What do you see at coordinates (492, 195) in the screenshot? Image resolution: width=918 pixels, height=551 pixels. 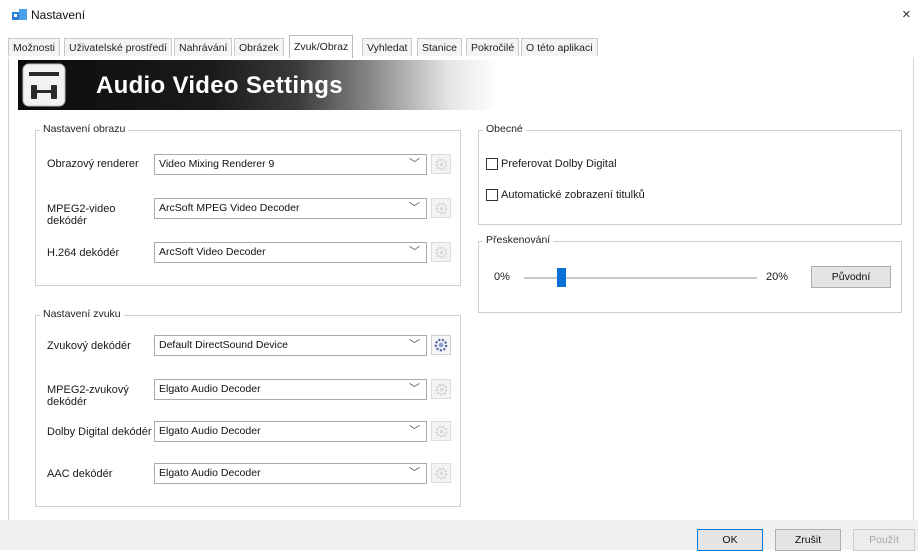 I see `auto-subtitles-checkbox` at bounding box center [492, 195].